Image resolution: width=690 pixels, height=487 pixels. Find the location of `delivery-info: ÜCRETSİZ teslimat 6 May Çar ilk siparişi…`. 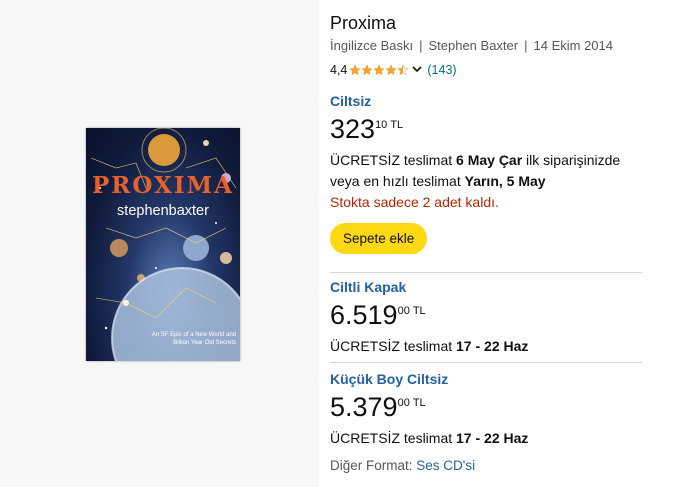

delivery-info: ÜCRETSİZ teslimat 6 May Çar ilk siparişi… is located at coordinates (475, 160).